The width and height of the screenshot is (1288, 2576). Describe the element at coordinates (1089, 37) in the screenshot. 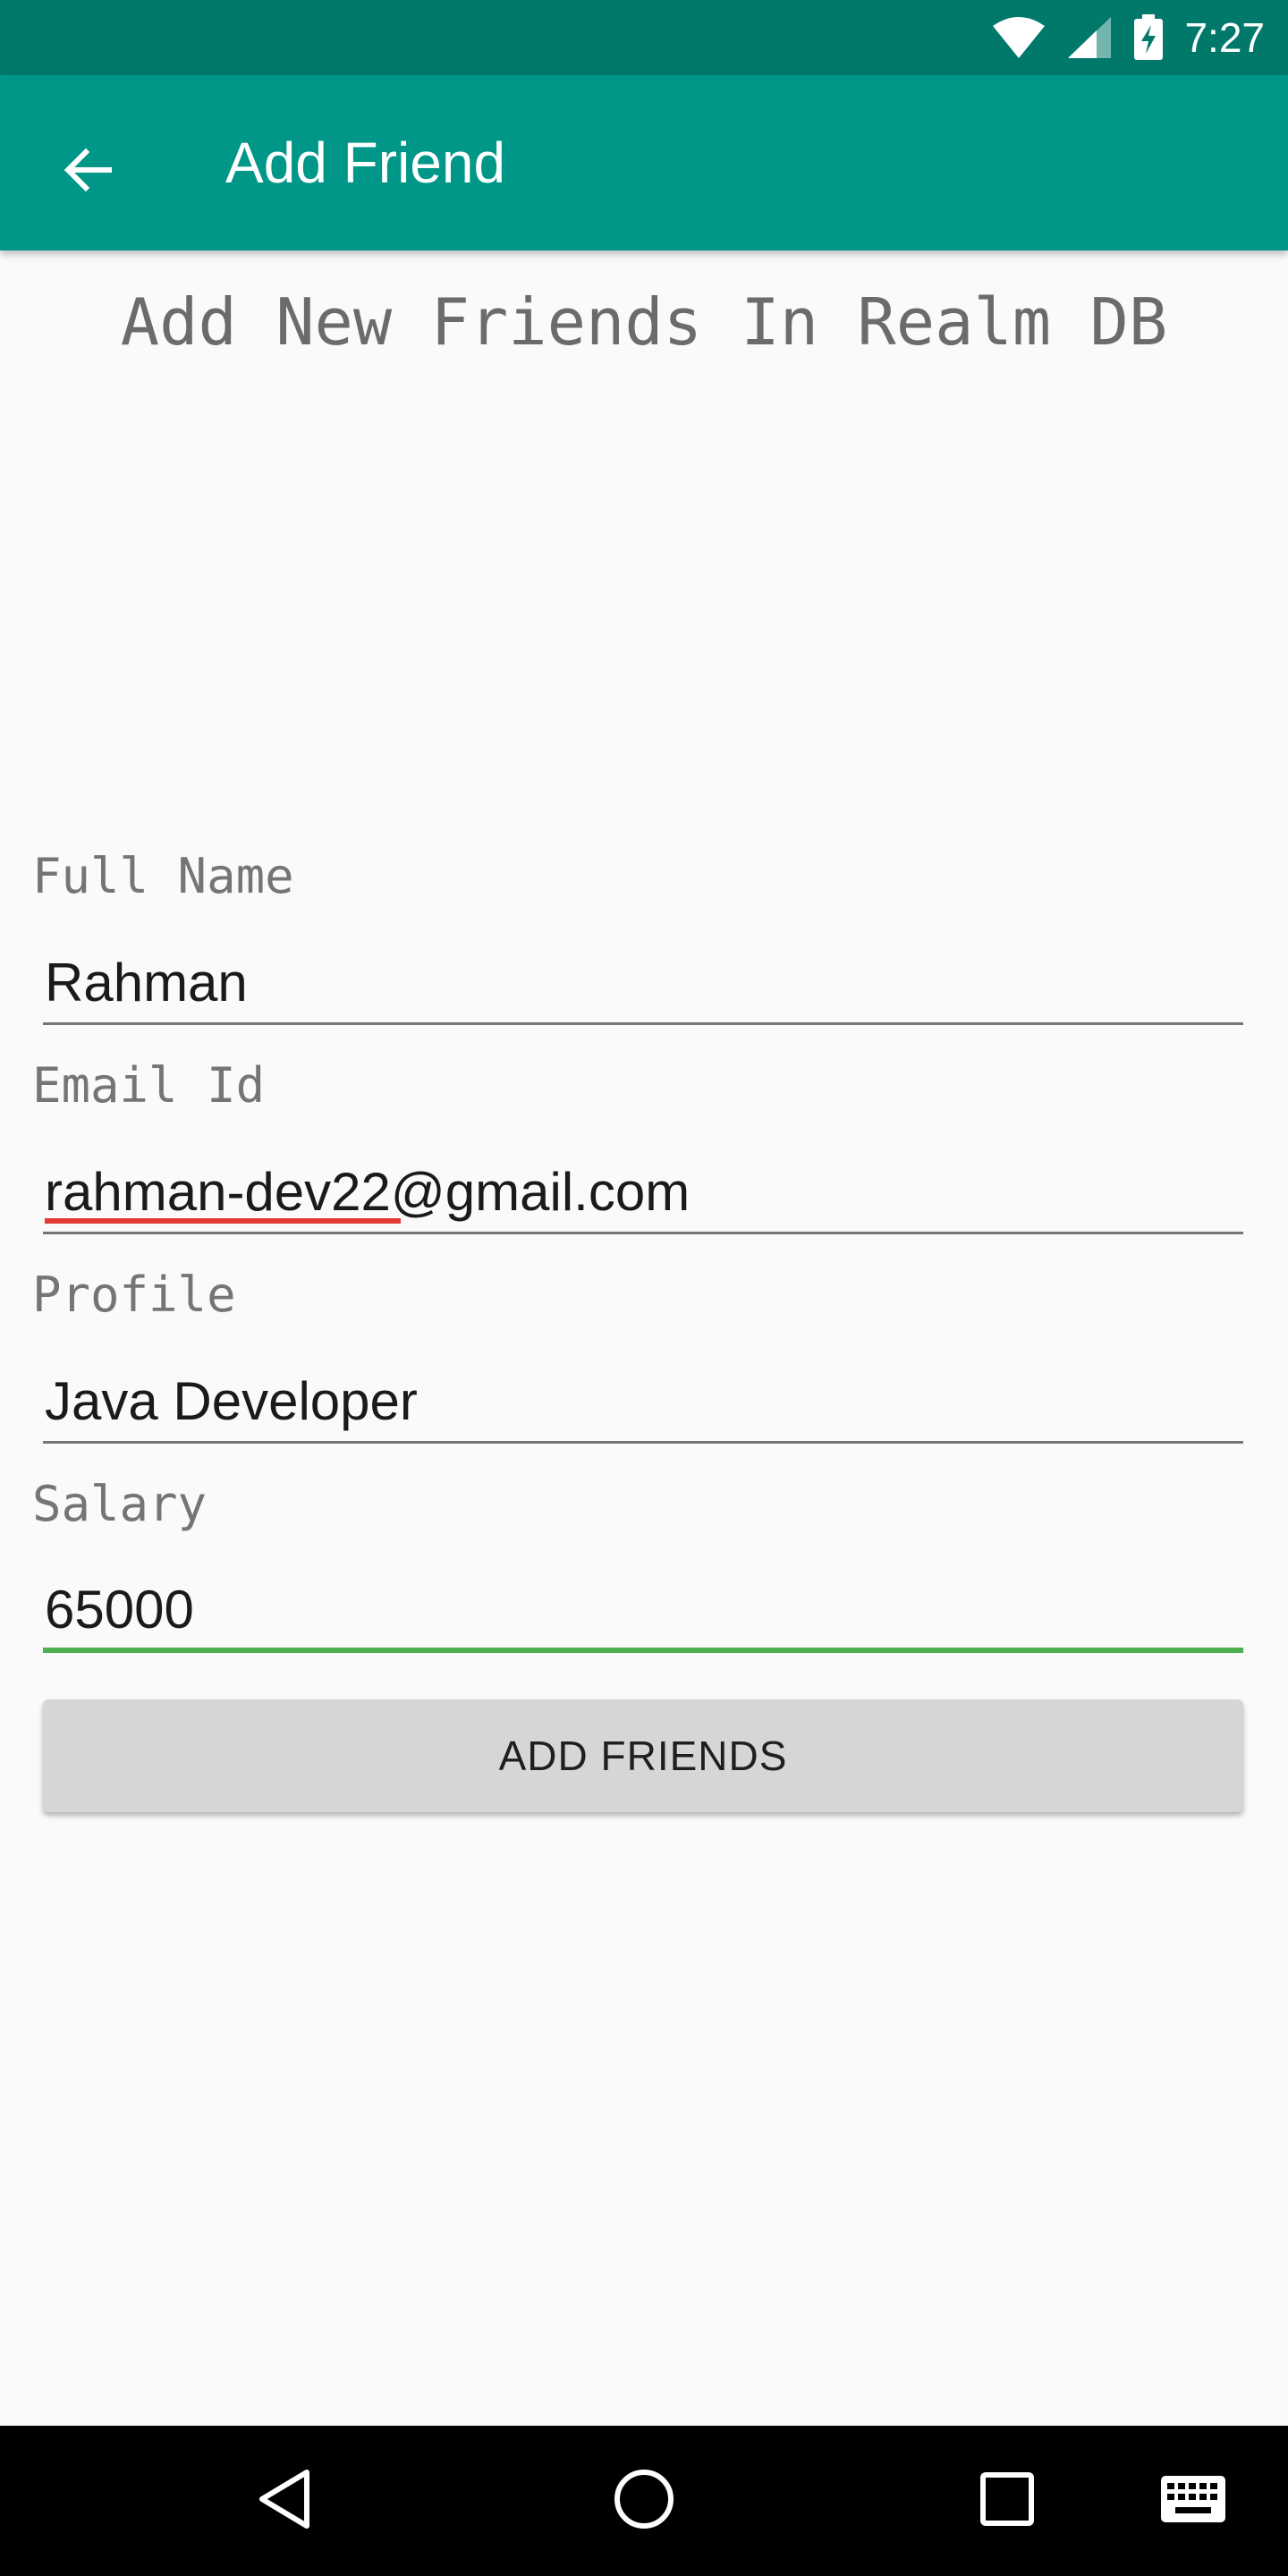

I see `cell-signal-icon` at that location.